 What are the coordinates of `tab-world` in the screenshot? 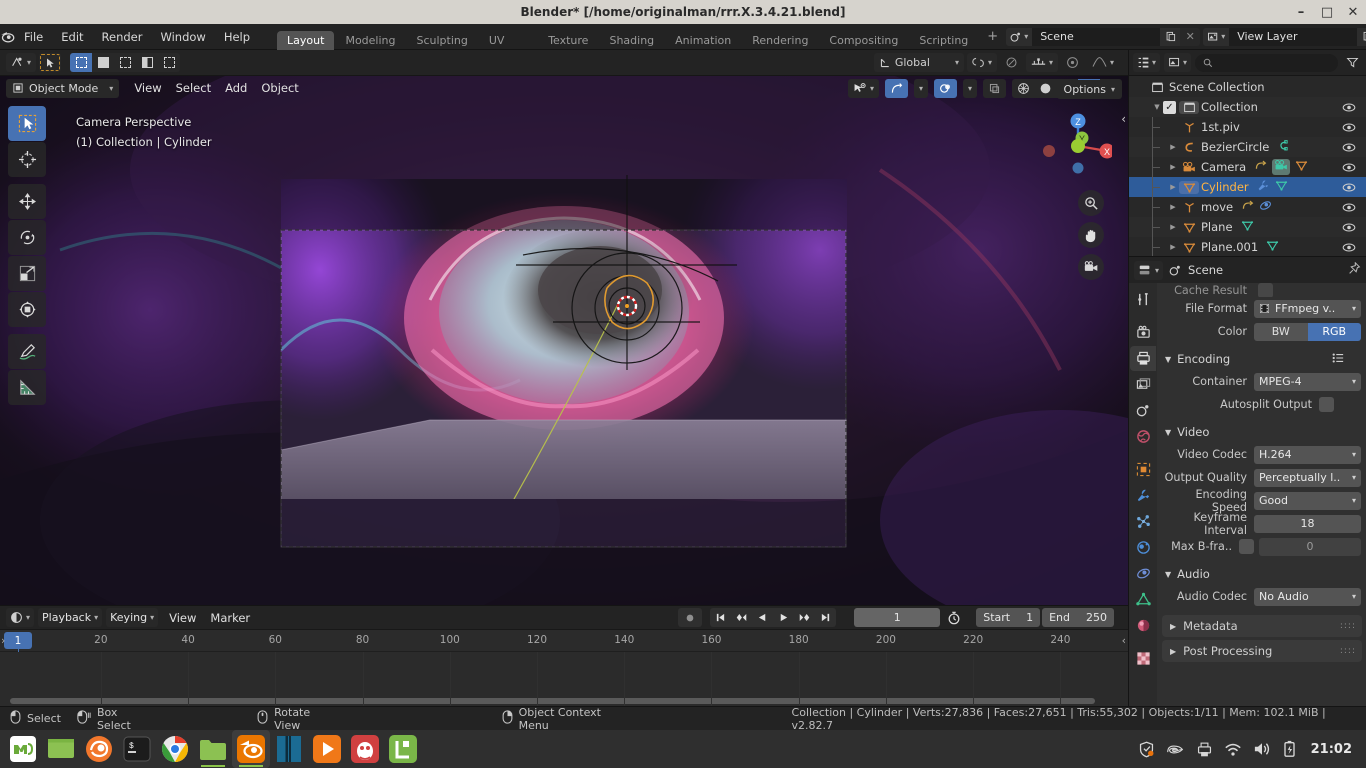 It's located at (1143, 436).